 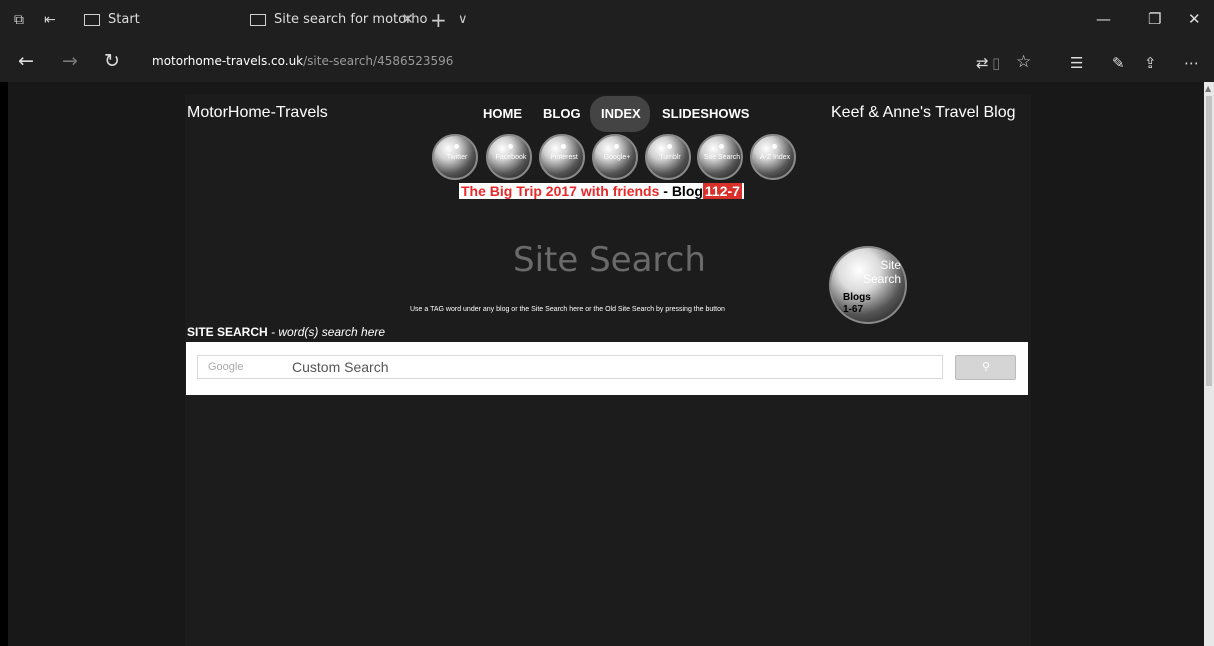 What do you see at coordinates (1209, 241) in the screenshot?
I see `scrollbar-thumb` at bounding box center [1209, 241].